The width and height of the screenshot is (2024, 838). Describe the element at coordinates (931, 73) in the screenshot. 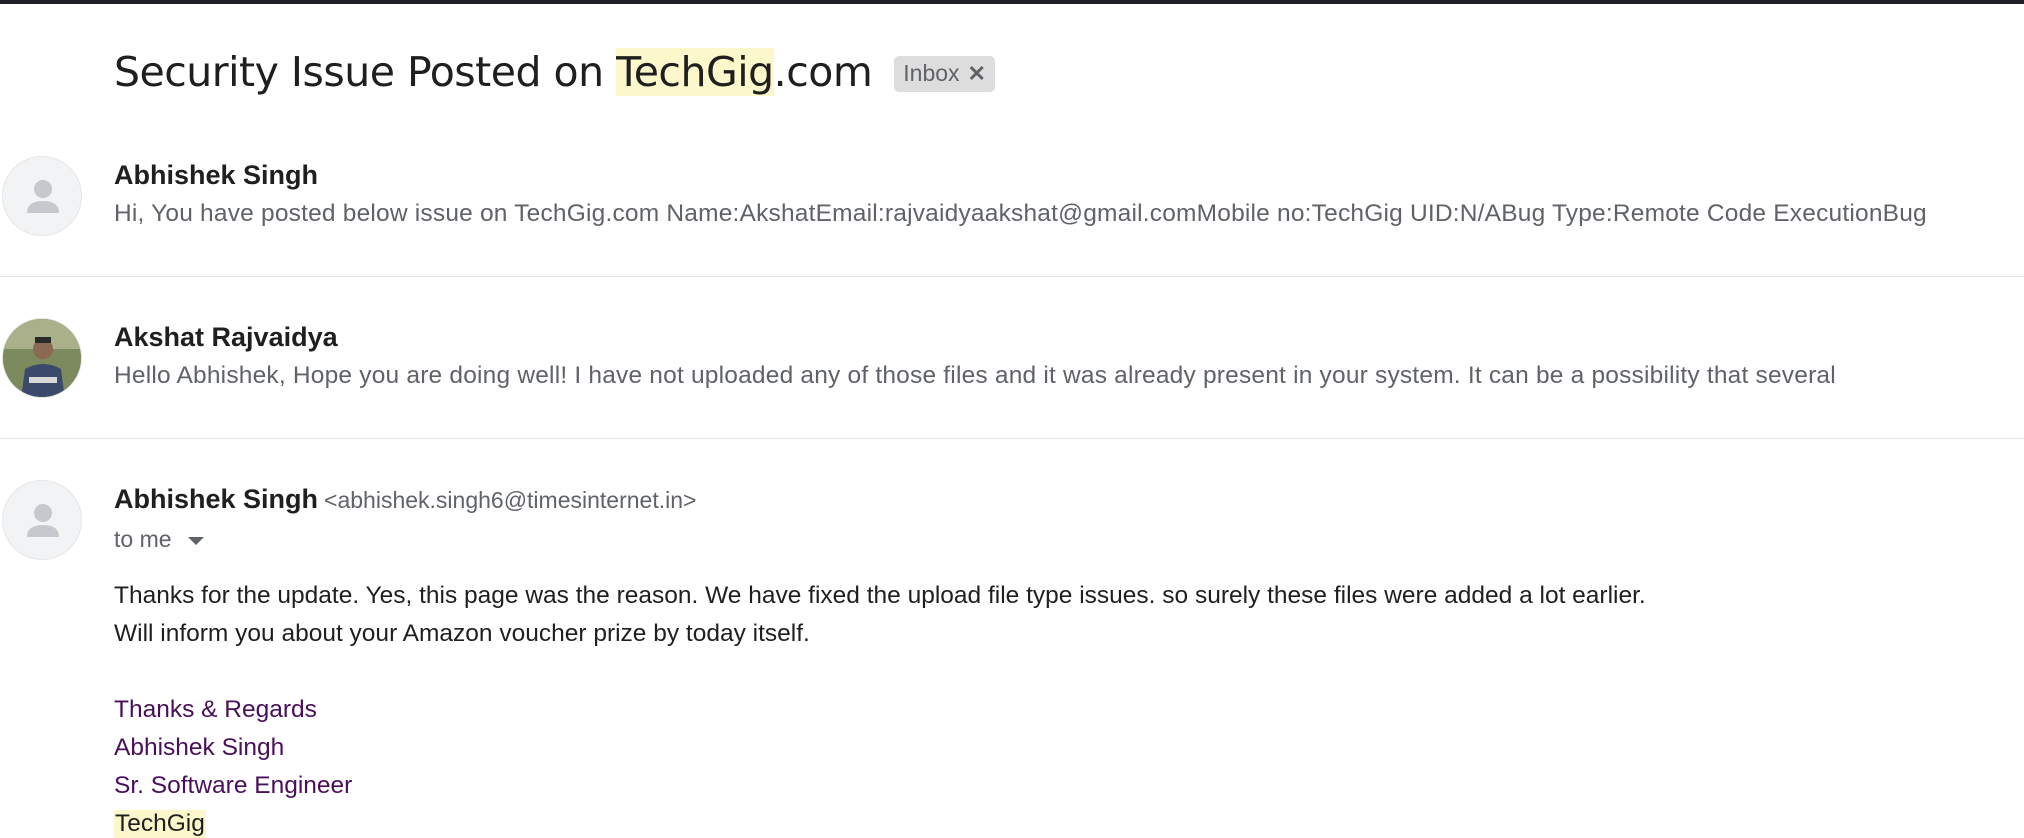

I see `inbox-label-text: Inbox` at that location.